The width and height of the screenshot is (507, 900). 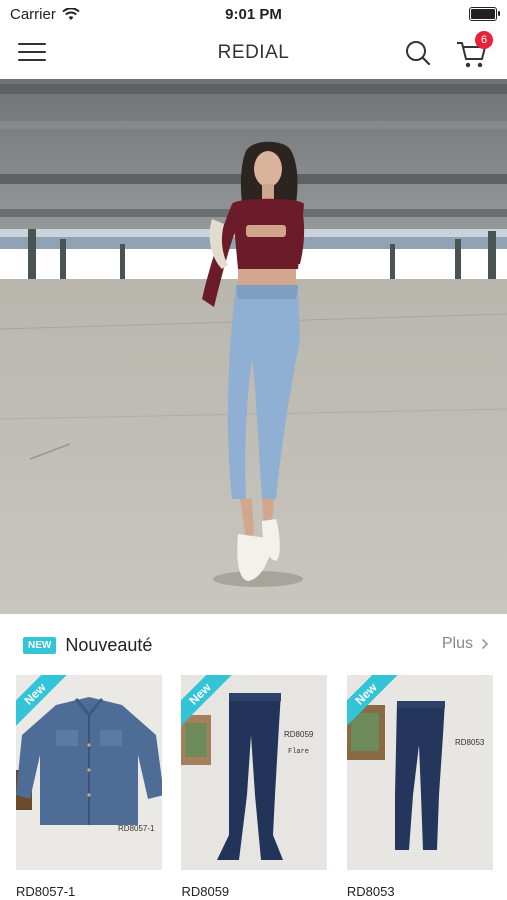 What do you see at coordinates (470, 742) in the screenshot?
I see `product-photo-label: RD8053` at bounding box center [470, 742].